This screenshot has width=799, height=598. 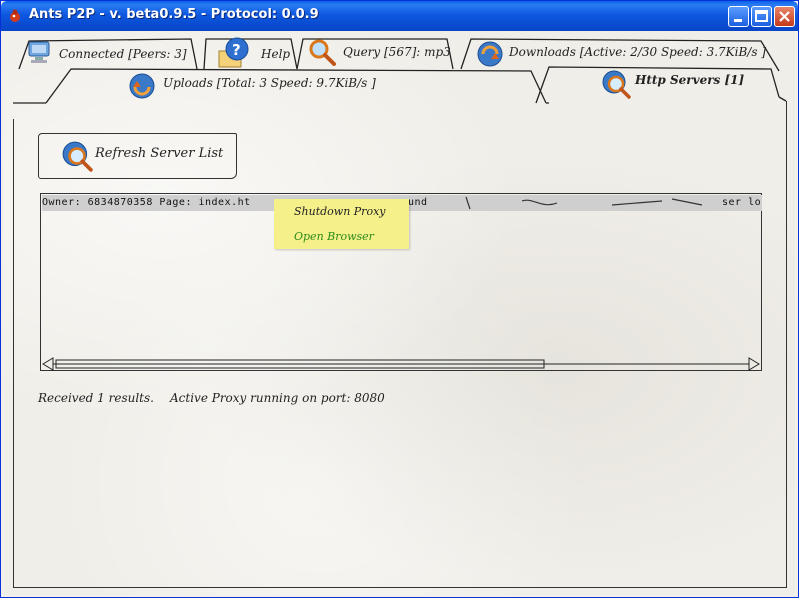 I want to click on tab-uploads: Uploads [Total: 3 Speed: 9.7KiB/s ], so click(x=287, y=86).